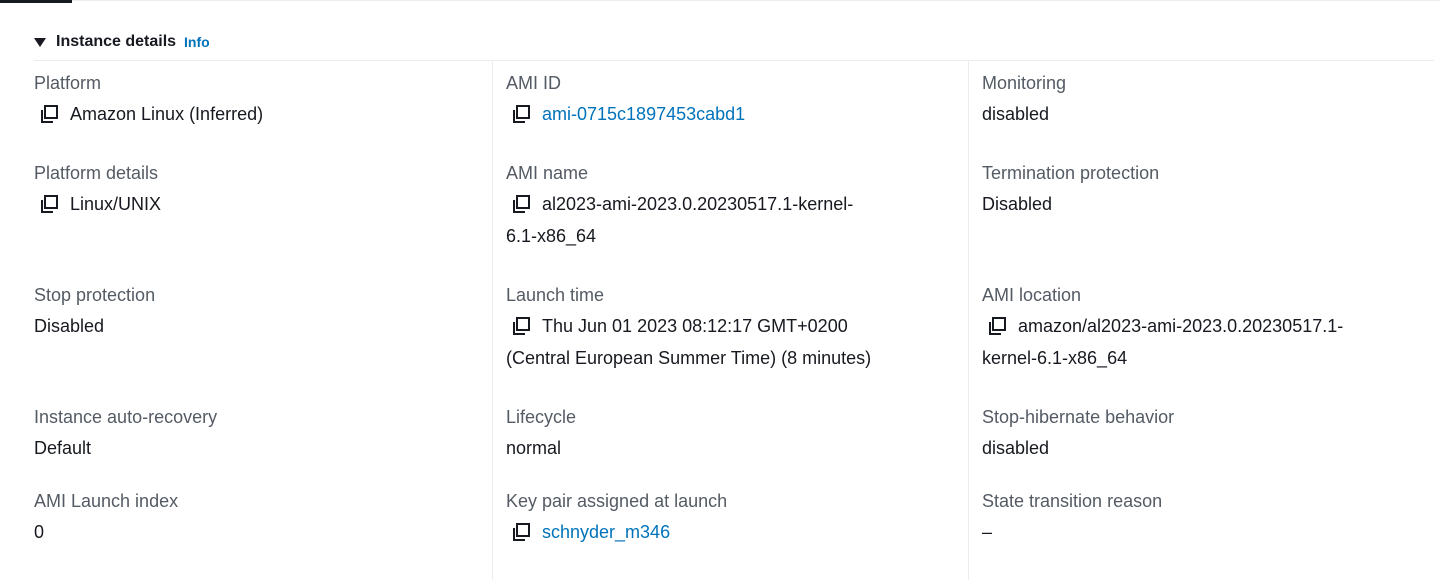  I want to click on field-label: Platform details, so click(96, 173).